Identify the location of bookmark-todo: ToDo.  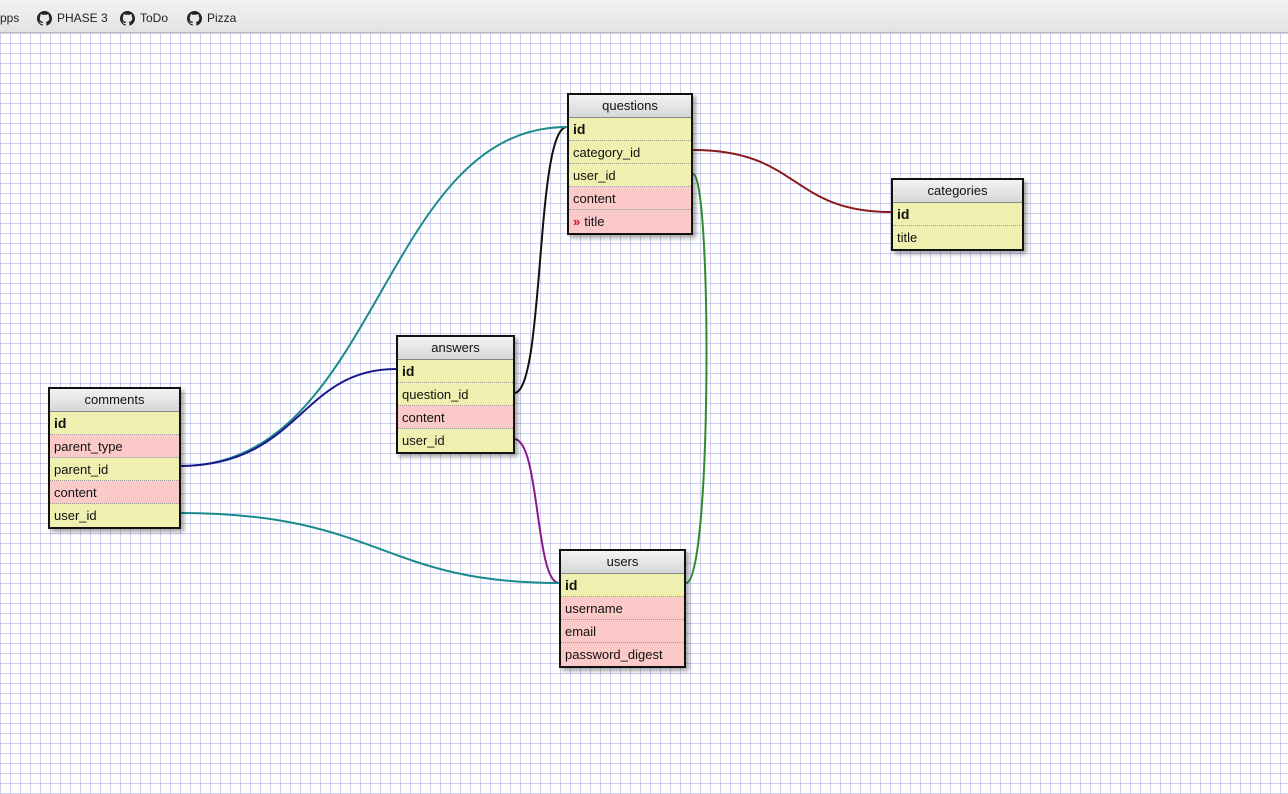
(144, 18).